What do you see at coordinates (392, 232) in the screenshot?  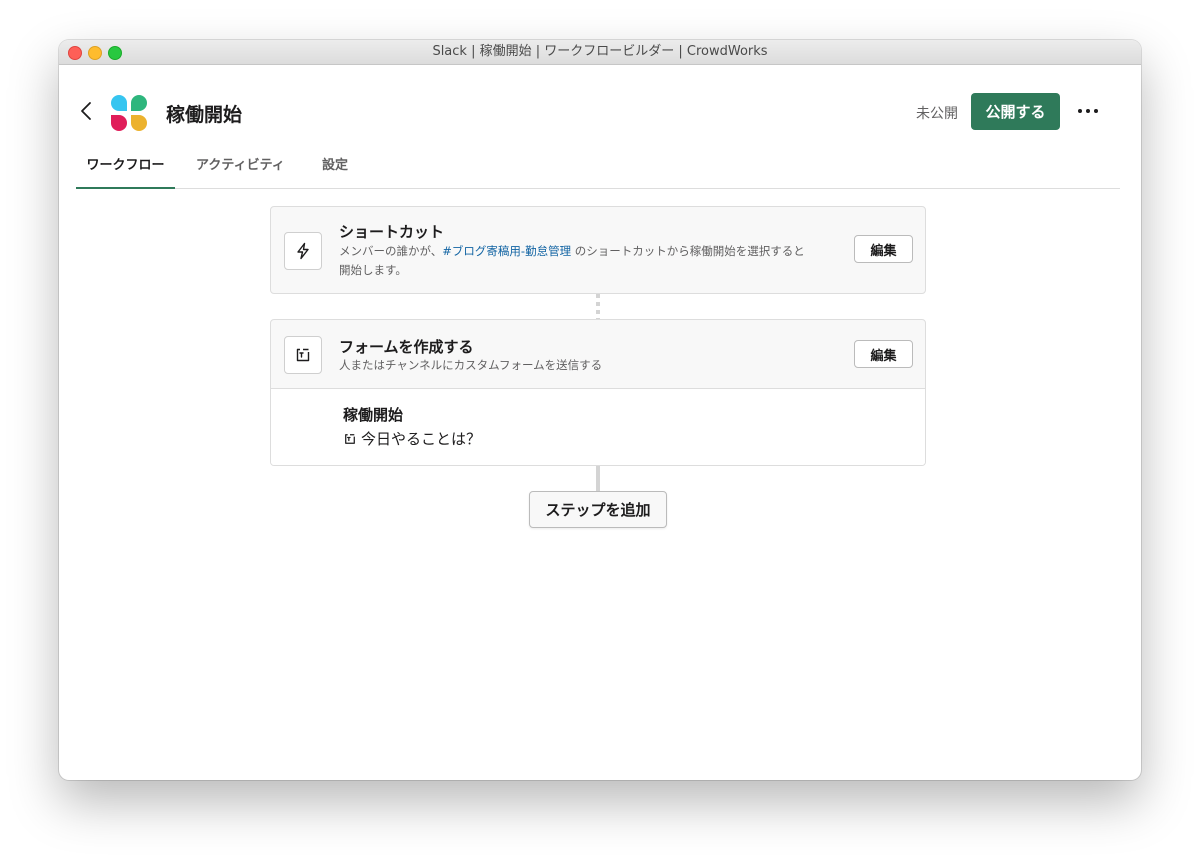 I see `step-title: ショートカット` at bounding box center [392, 232].